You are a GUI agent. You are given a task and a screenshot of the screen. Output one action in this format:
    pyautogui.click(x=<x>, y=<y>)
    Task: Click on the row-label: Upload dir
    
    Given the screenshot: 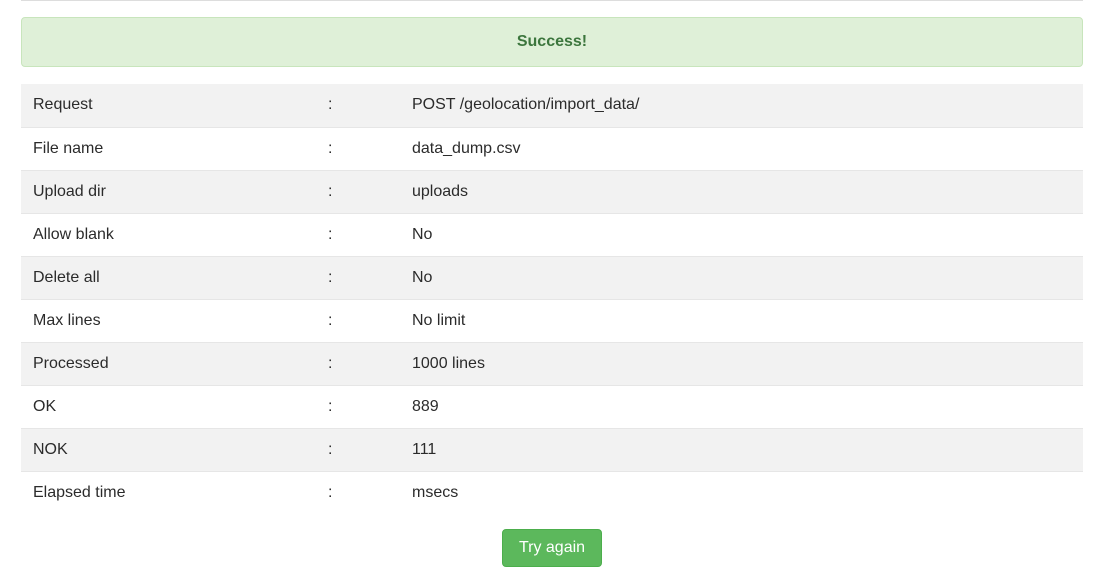 What is the action you would take?
    pyautogui.click(x=69, y=191)
    